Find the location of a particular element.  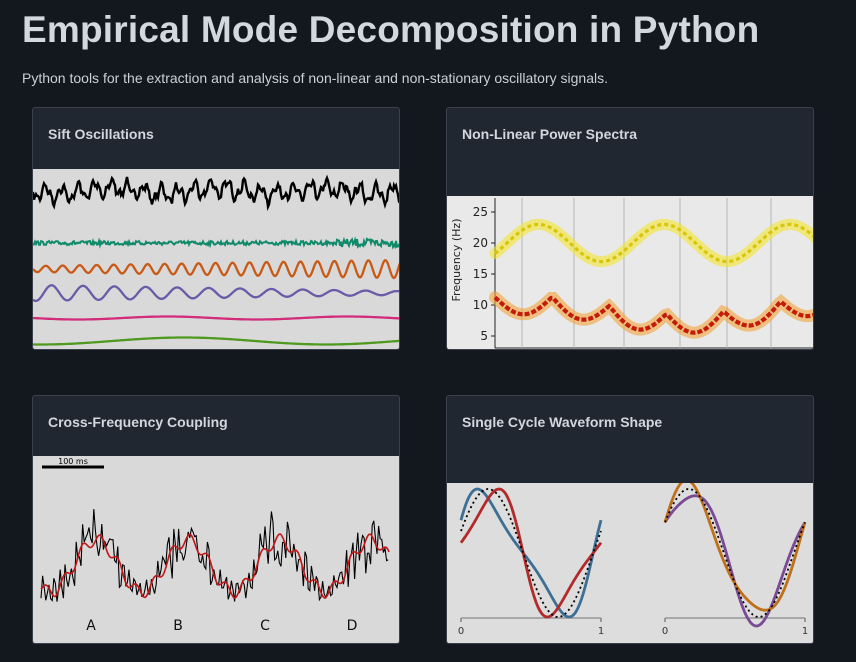

imf-trace-signal is located at coordinates (216, 193).